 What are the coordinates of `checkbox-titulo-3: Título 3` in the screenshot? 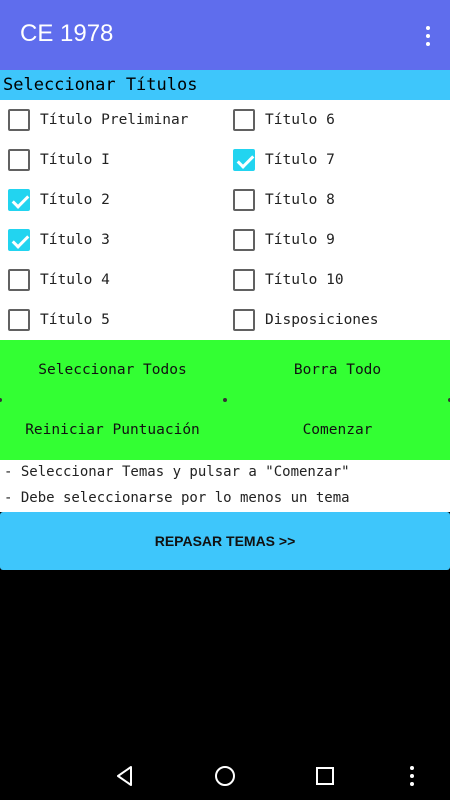 It's located at (59, 240).